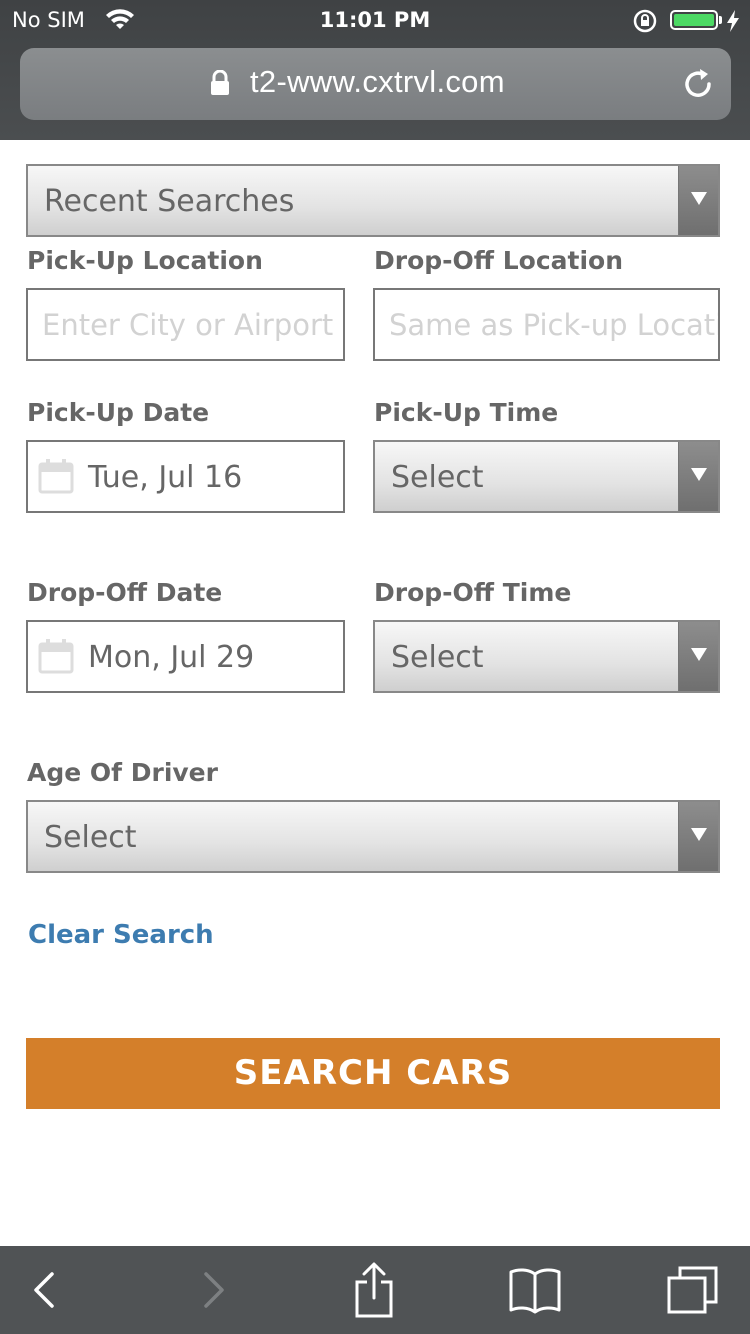 The height and width of the screenshot is (1334, 750). I want to click on pickup-date-label: Pick-Up Date, so click(118, 412).